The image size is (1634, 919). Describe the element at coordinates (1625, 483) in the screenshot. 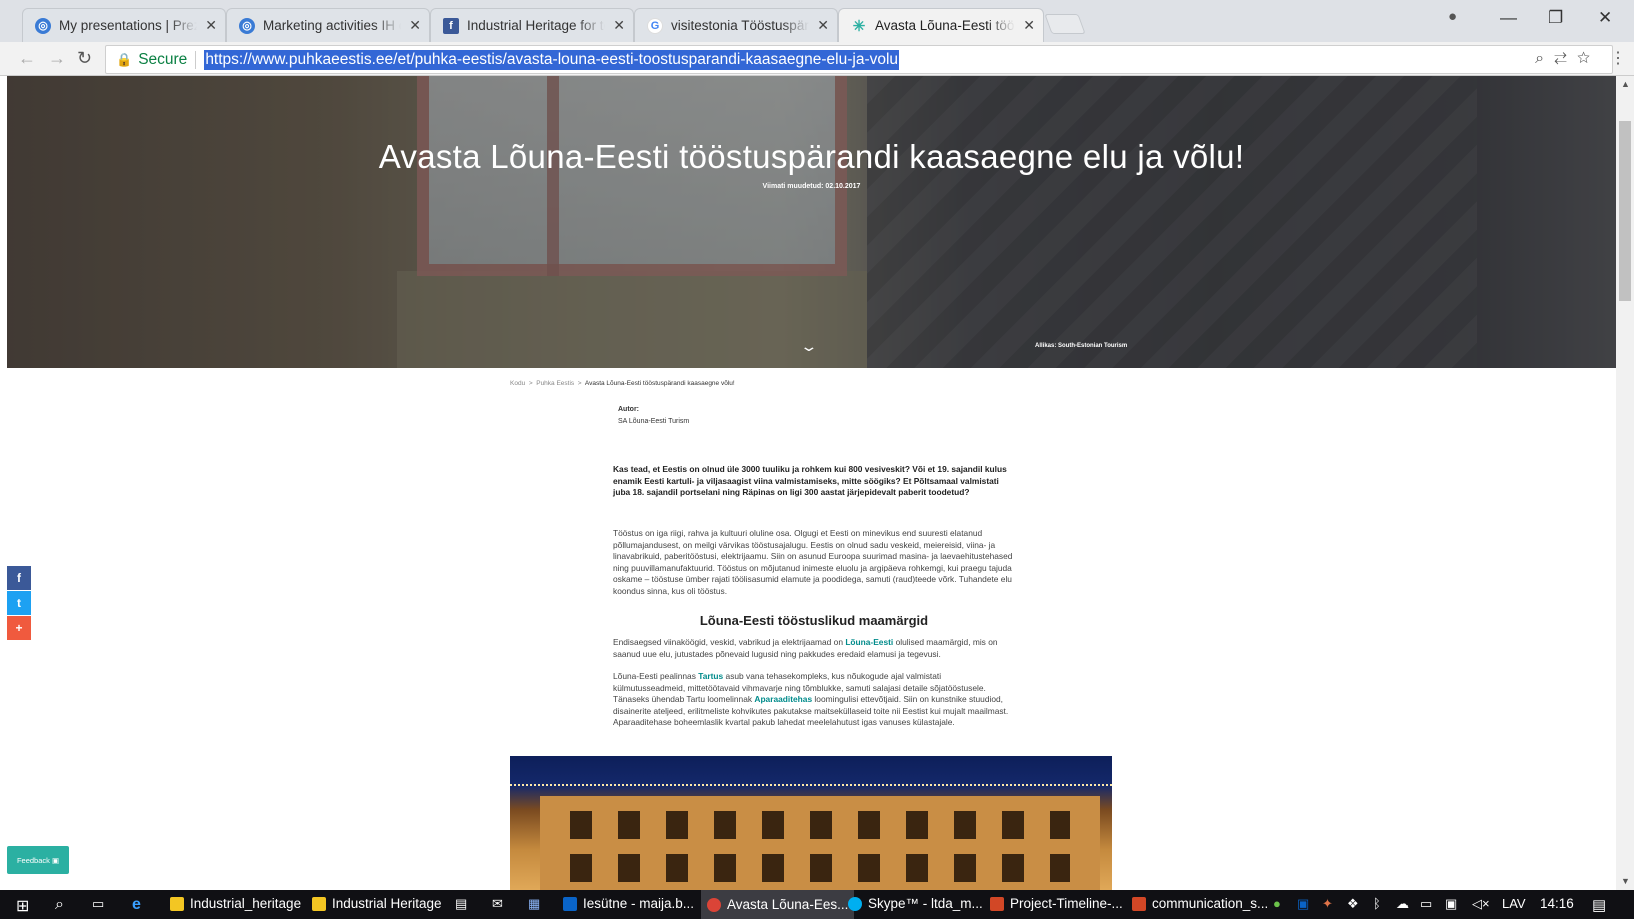

I see `page-scrollbar: ▲ ▼` at that location.